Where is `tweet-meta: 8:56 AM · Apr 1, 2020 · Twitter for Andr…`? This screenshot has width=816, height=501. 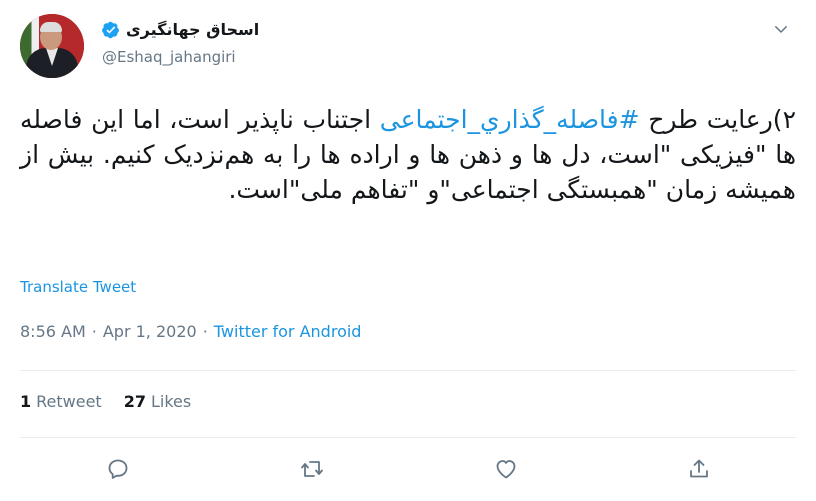 tweet-meta: 8:56 AM · Apr 1, 2020 · Twitter for Andr… is located at coordinates (190, 331).